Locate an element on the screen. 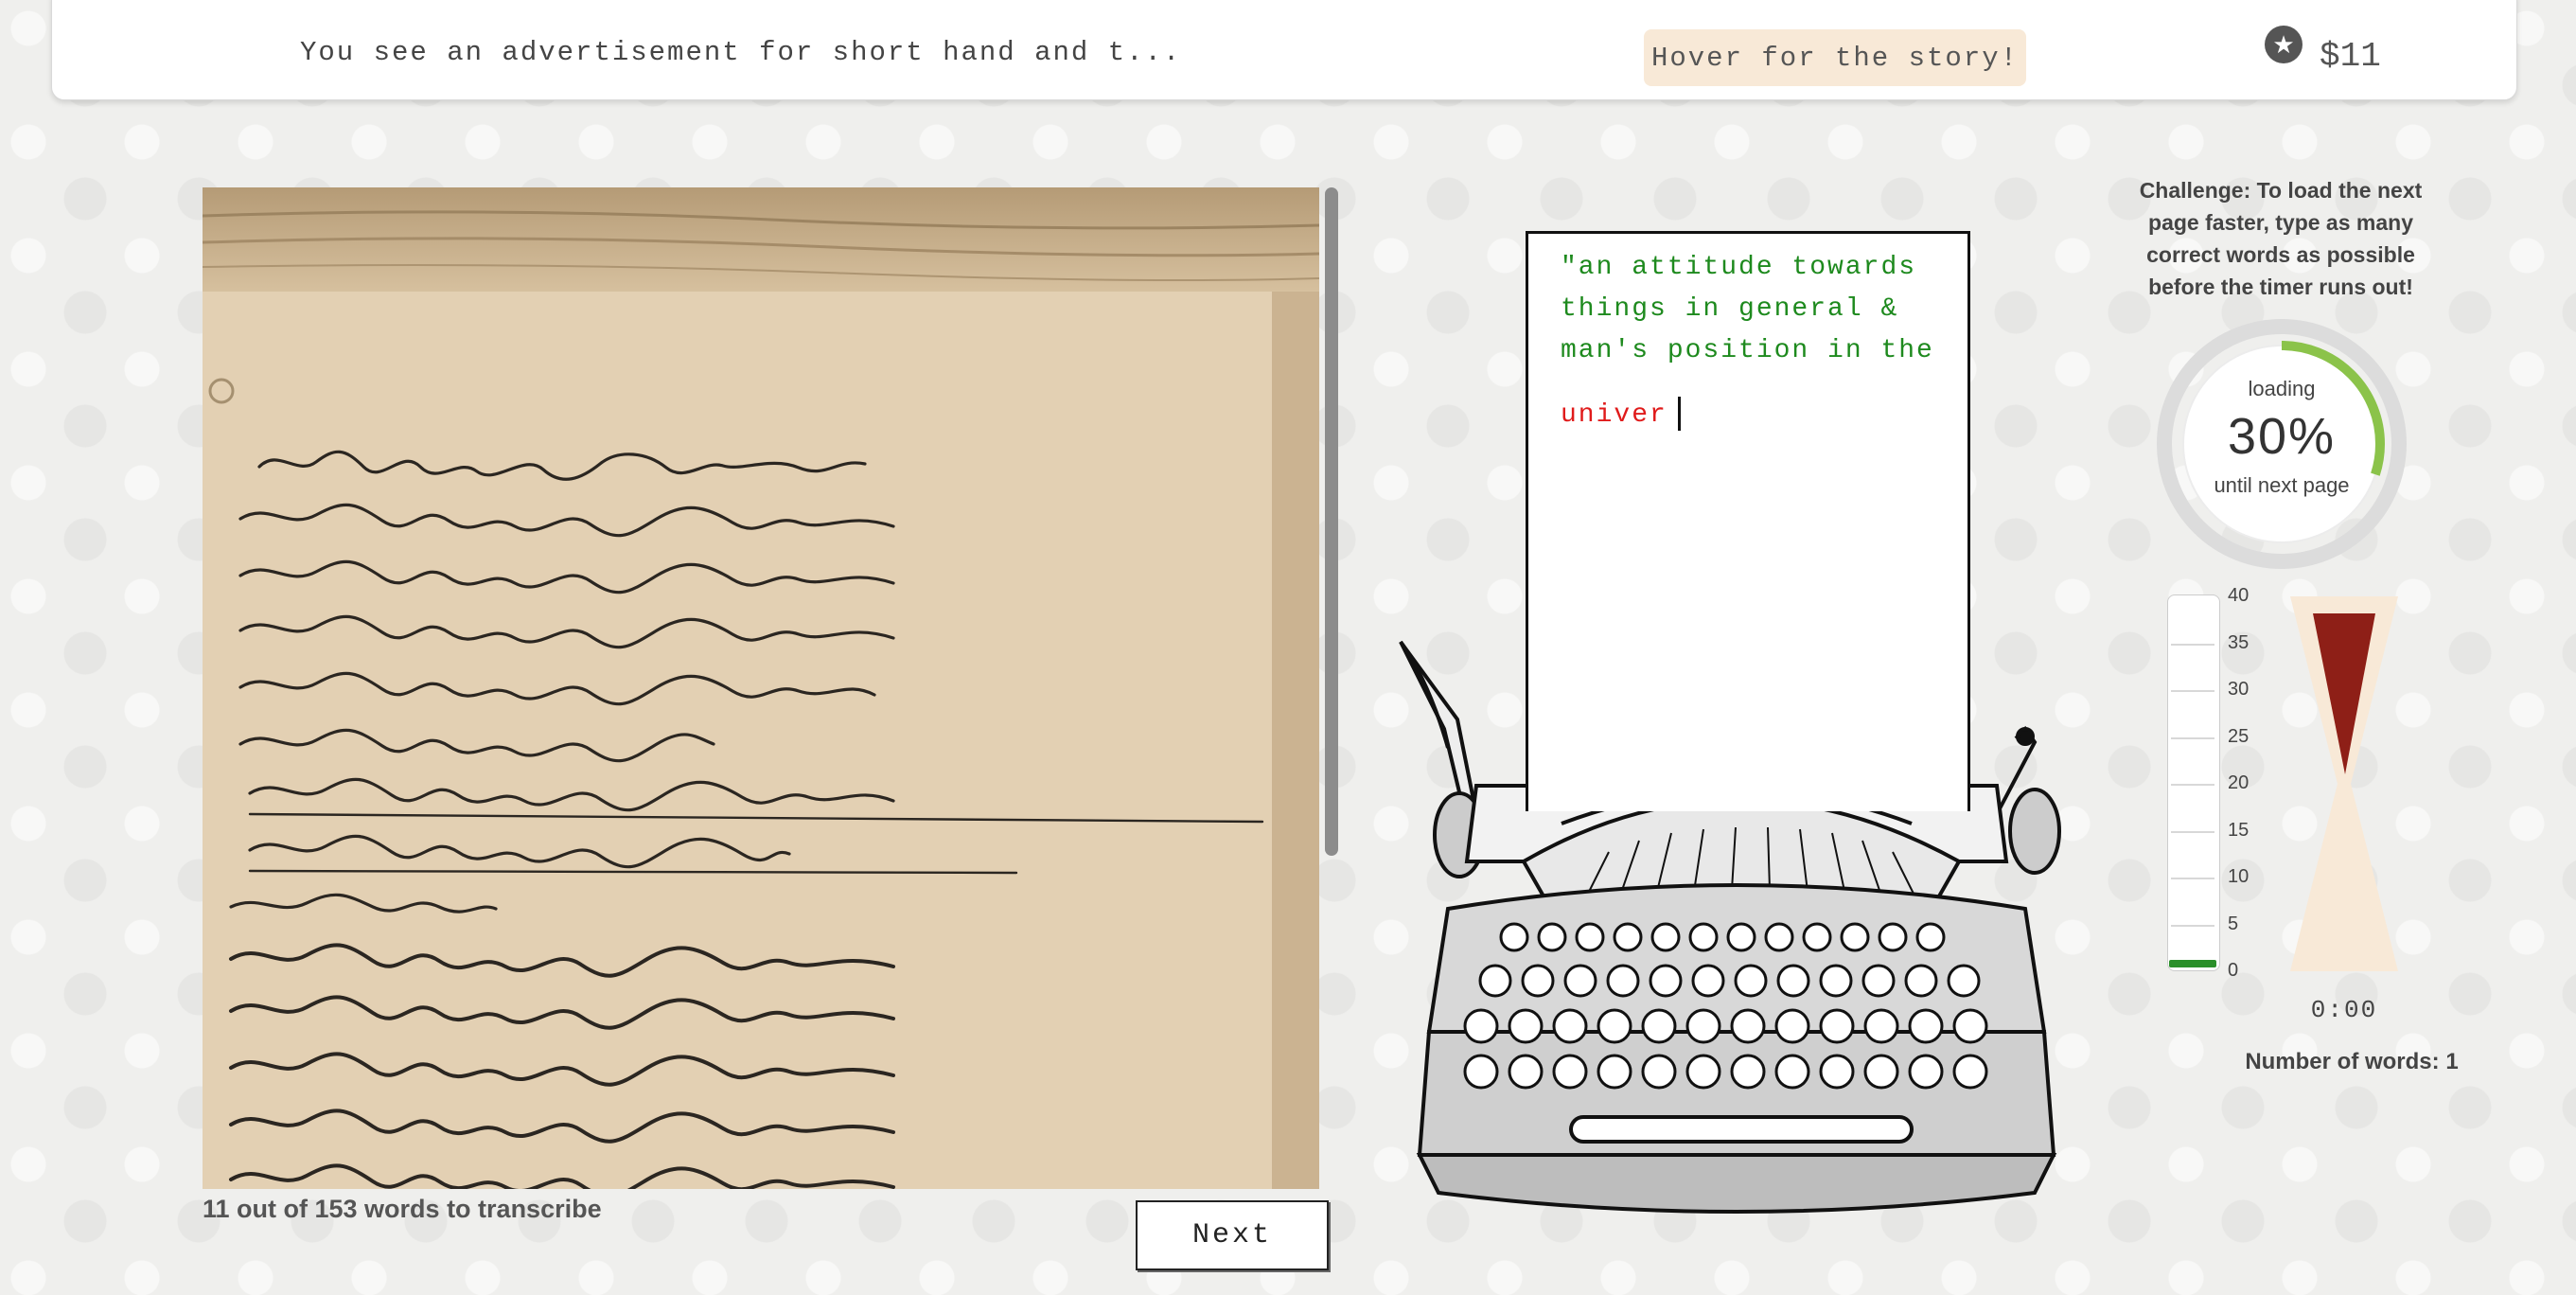 Image resolution: width=2576 pixels, height=1295 pixels. text-cursor is located at coordinates (1679, 414).